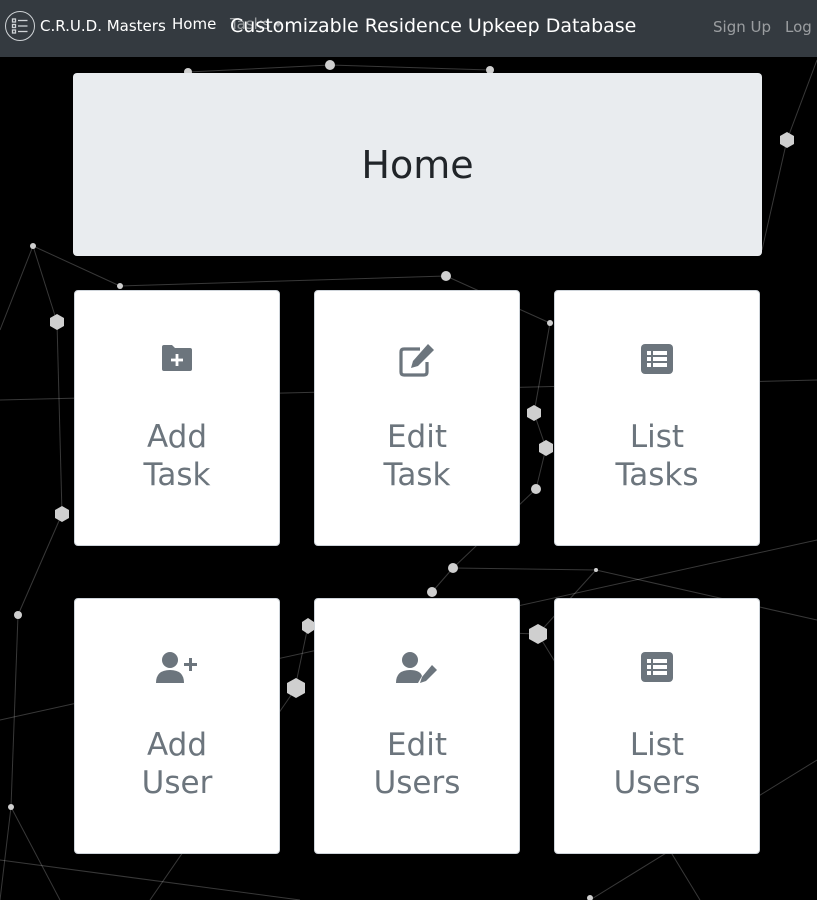  What do you see at coordinates (177, 361) in the screenshot?
I see `folder-plus-icon` at bounding box center [177, 361].